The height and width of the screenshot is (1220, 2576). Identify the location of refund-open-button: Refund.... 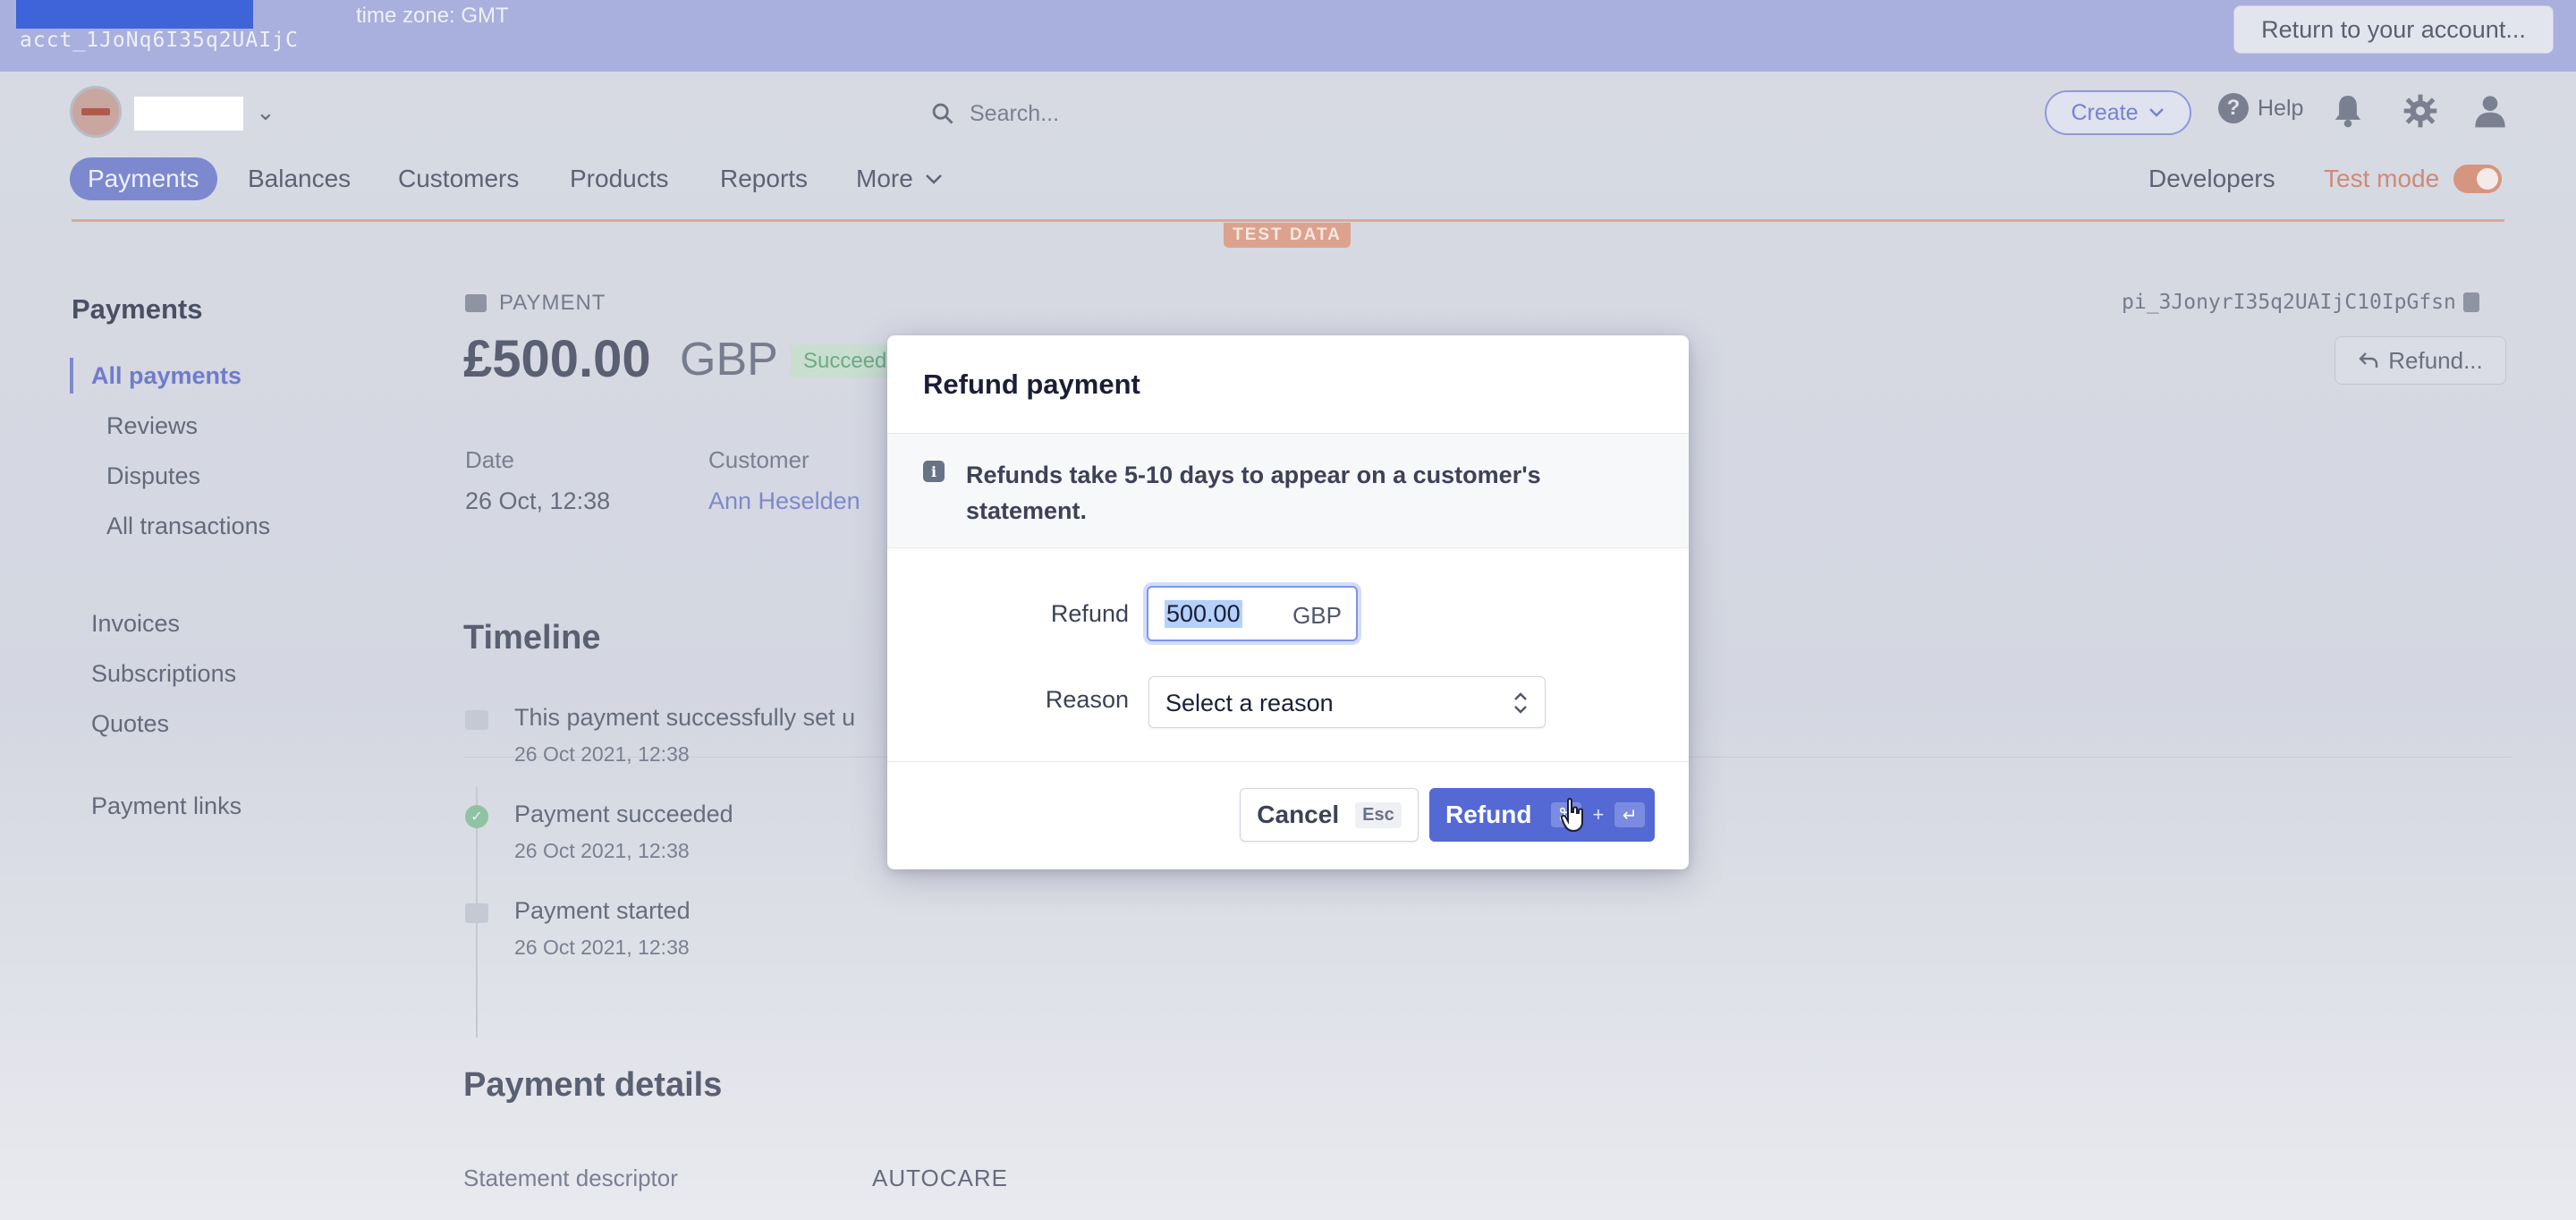
(2420, 360).